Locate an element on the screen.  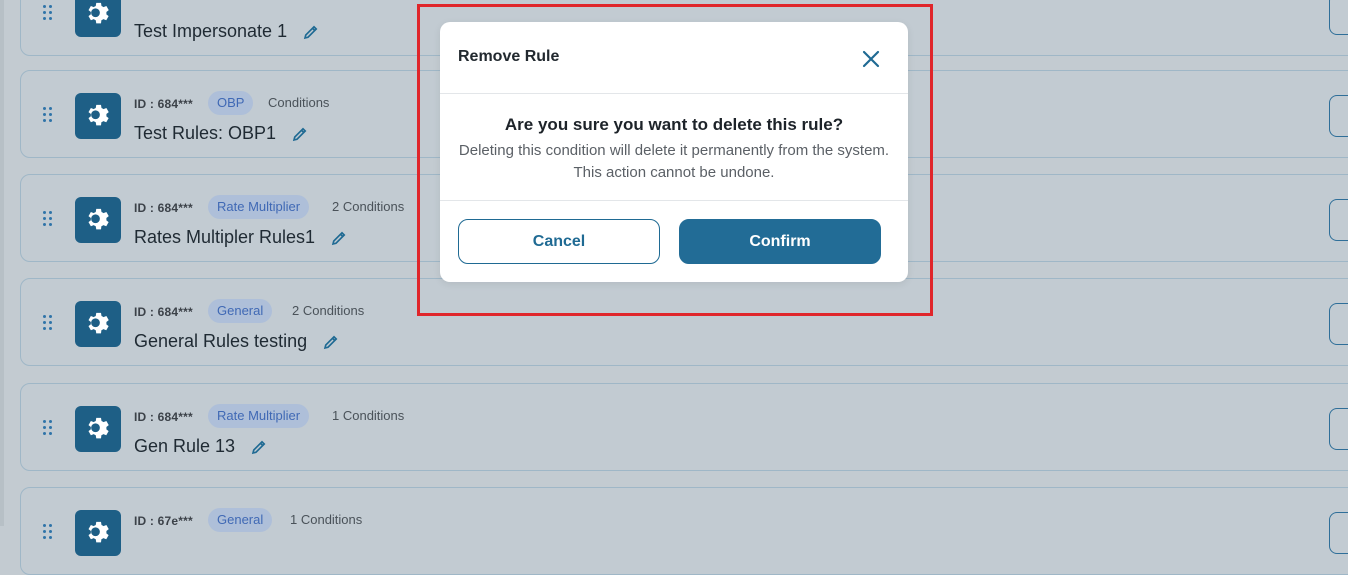
rule-name: Rates Multipler Rules1 is located at coordinates (241, 237).